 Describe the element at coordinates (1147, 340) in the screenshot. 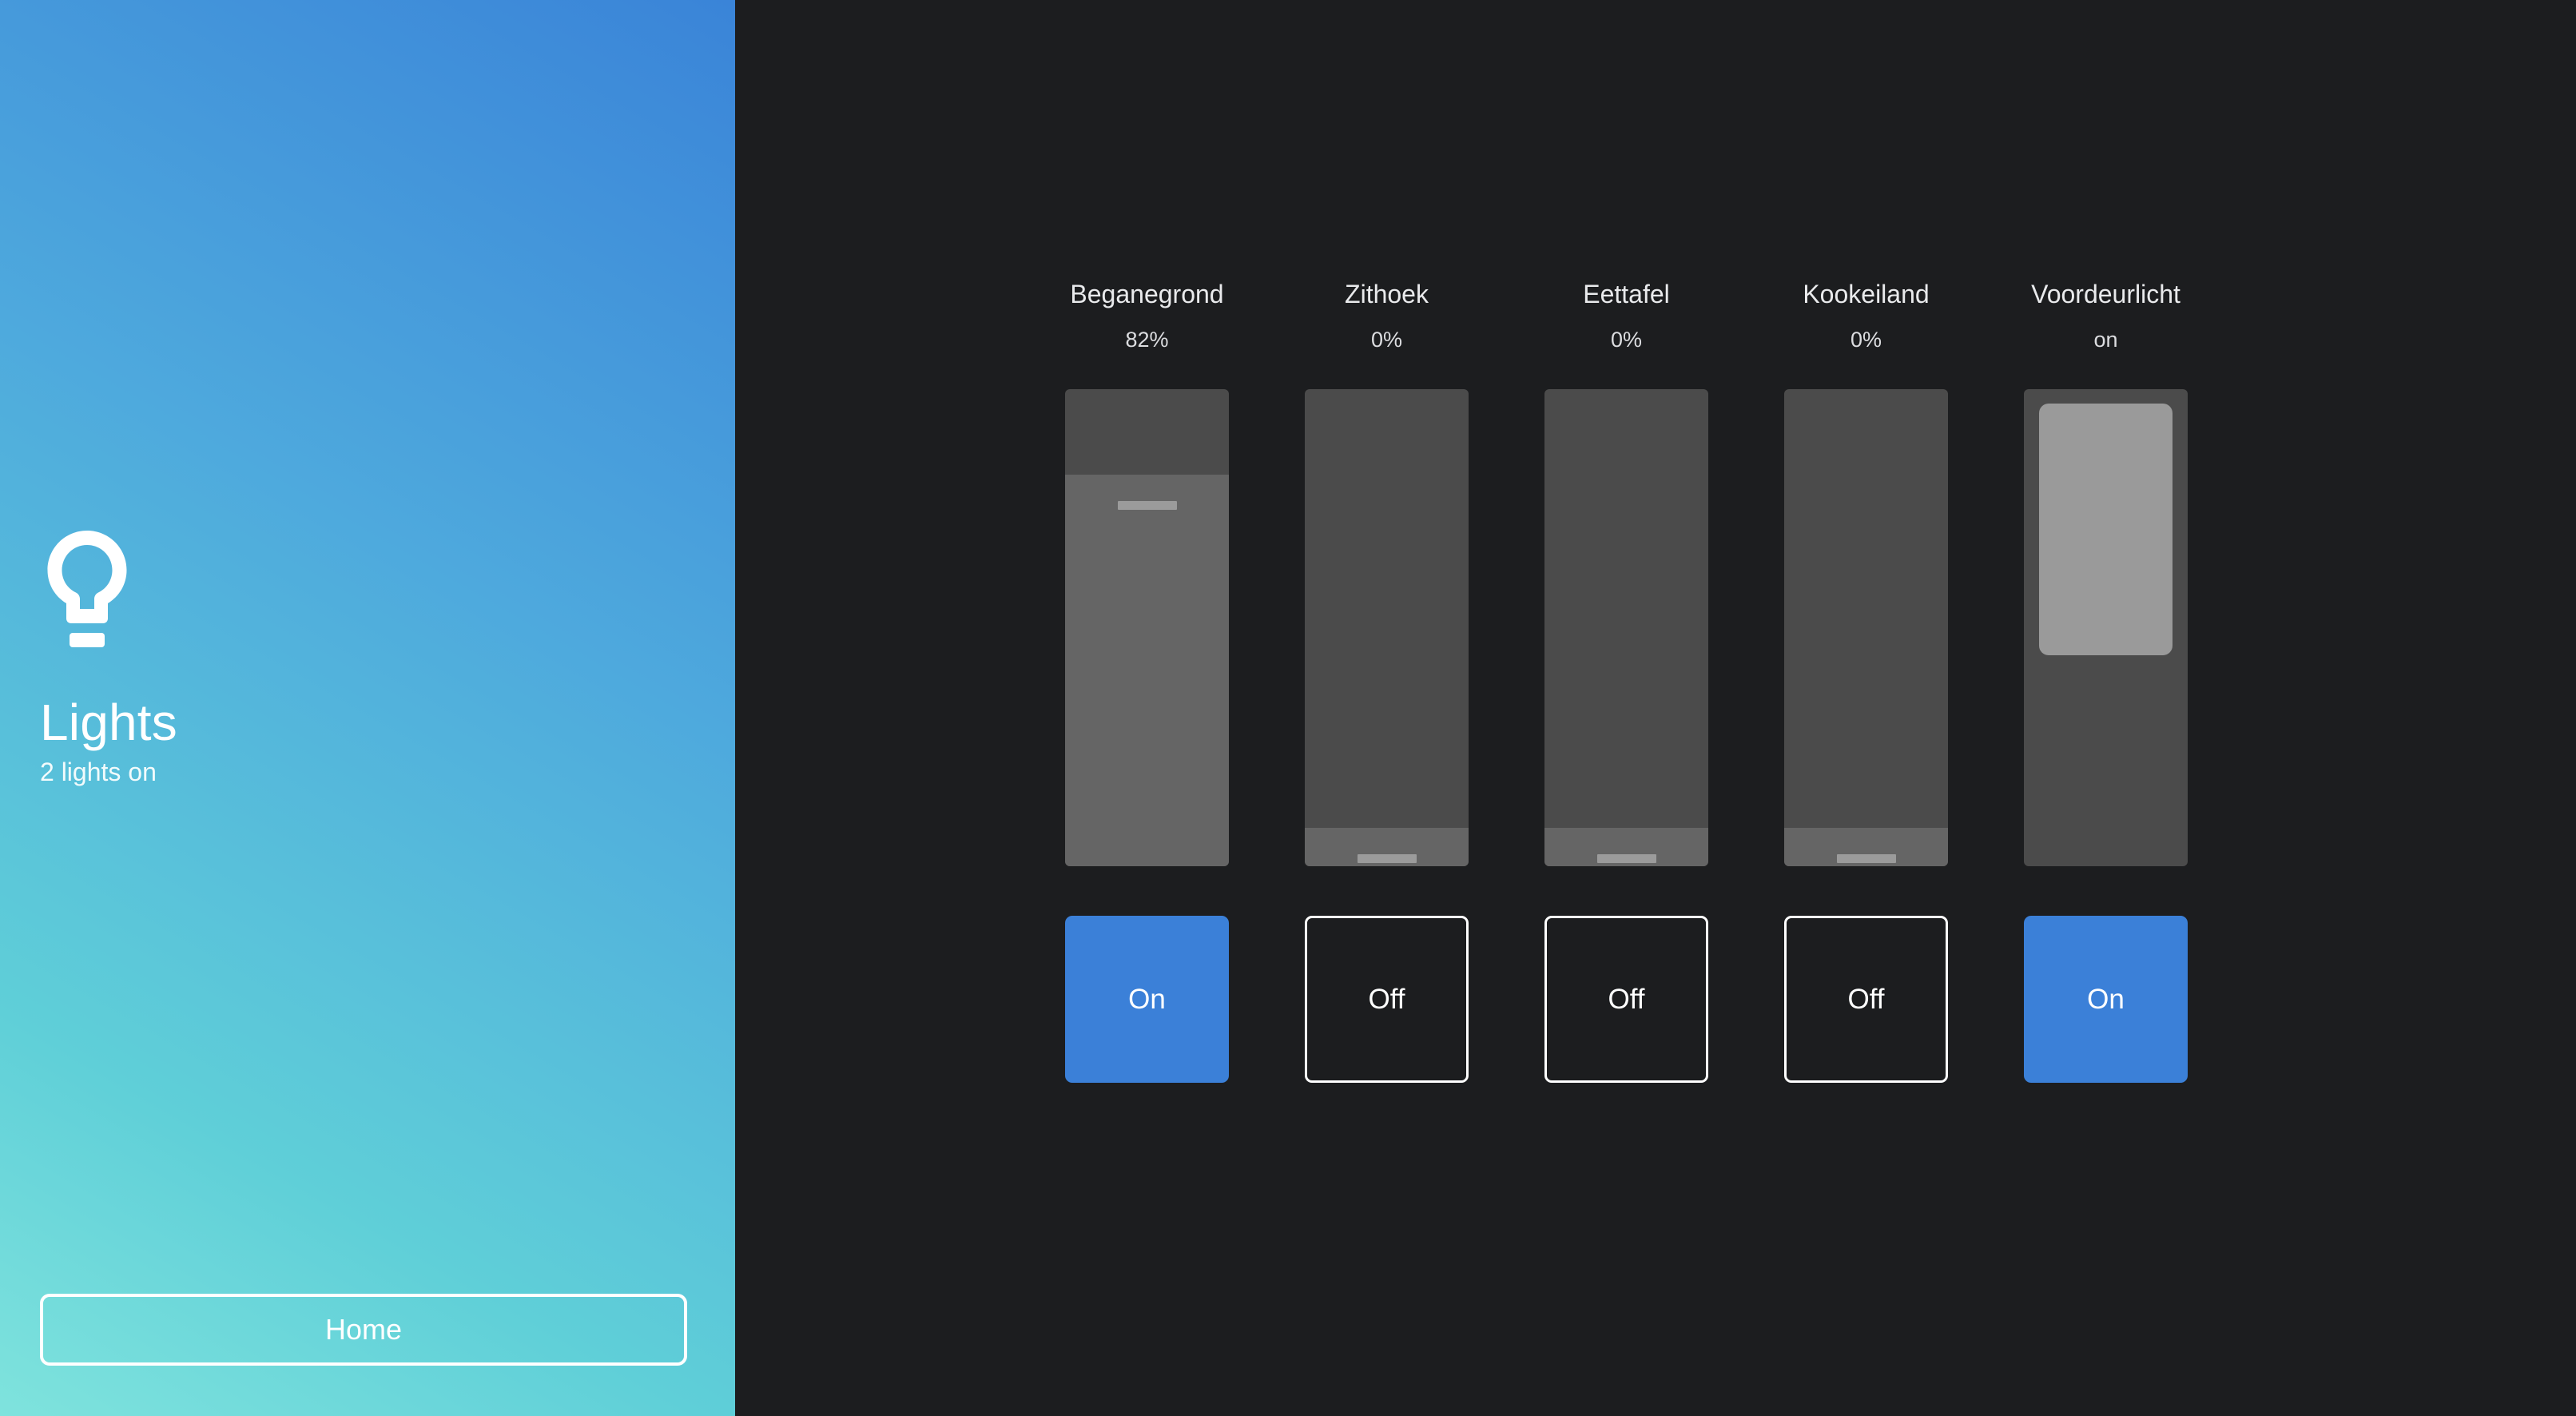

I see `light-state-label: 82%` at that location.